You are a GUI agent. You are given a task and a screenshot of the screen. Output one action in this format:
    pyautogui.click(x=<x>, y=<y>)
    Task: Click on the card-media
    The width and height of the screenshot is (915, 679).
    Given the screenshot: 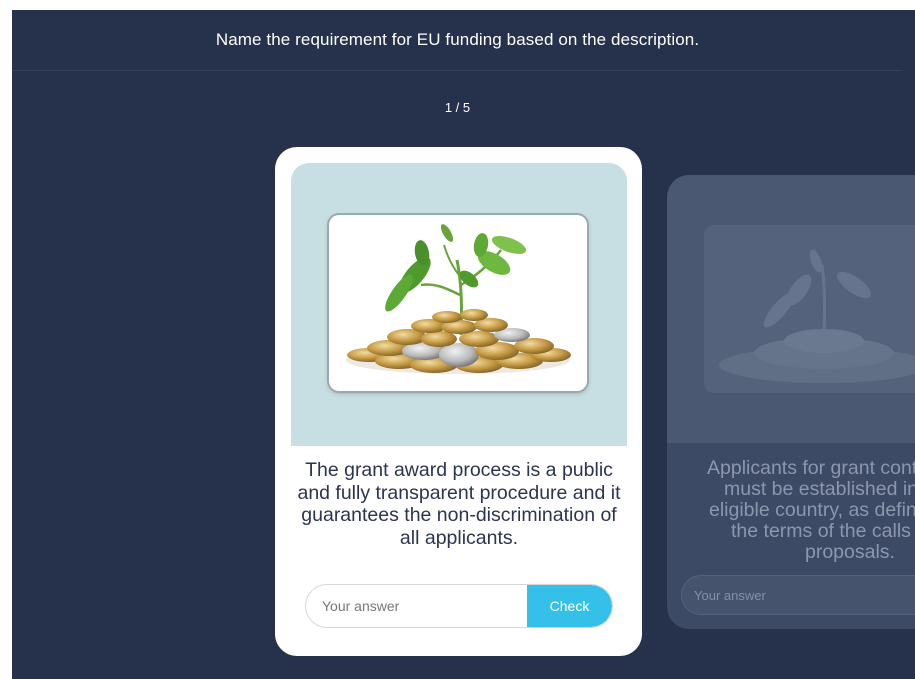 What is the action you would take?
    pyautogui.click(x=791, y=309)
    